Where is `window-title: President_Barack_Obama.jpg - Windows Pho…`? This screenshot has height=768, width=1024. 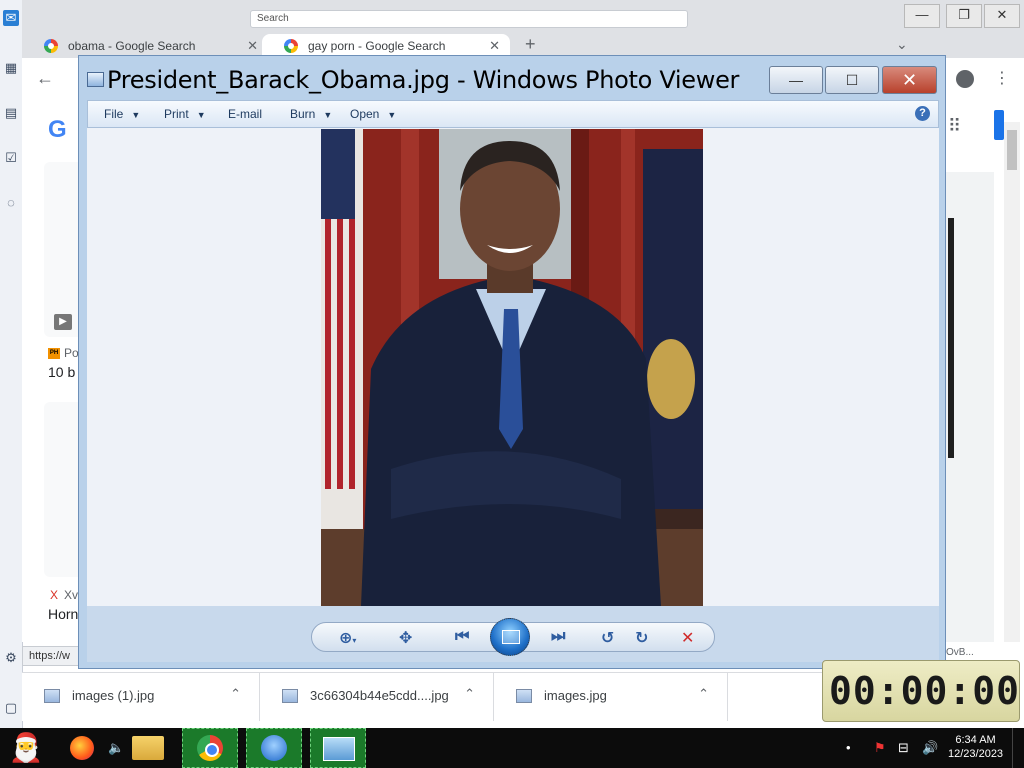 window-title: President_Barack_Obama.jpg - Windows Pho… is located at coordinates (423, 80).